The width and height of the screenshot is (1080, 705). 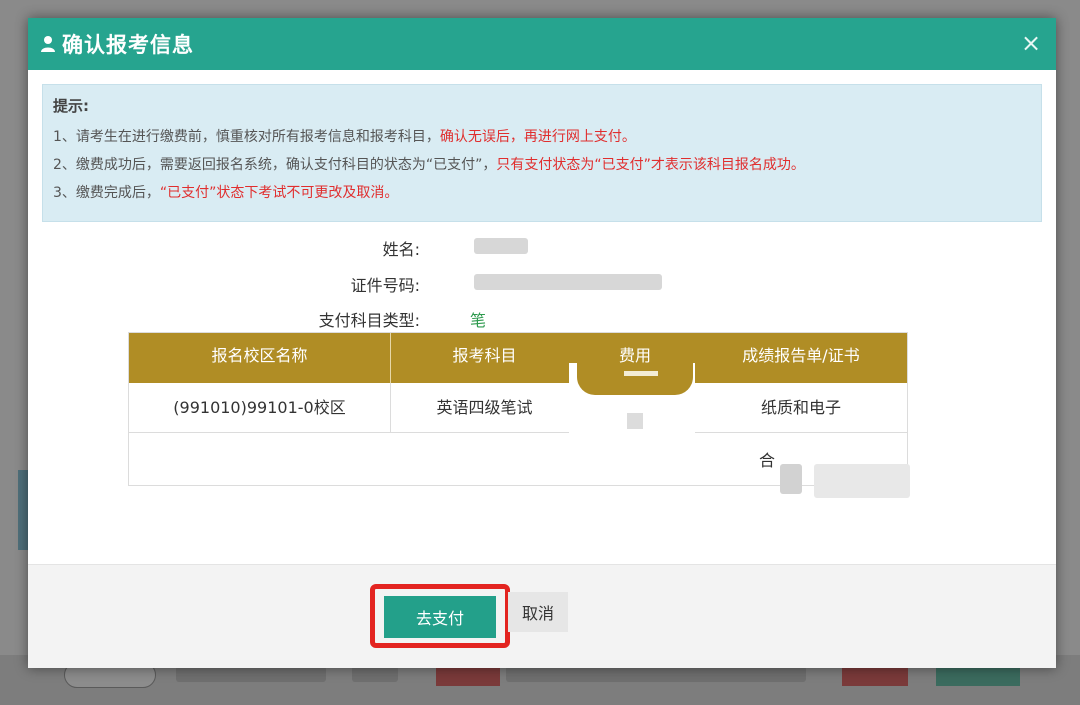 I want to click on tips-warning-text: “已支付”状态下考试不可更改及取消。, so click(x=279, y=193).